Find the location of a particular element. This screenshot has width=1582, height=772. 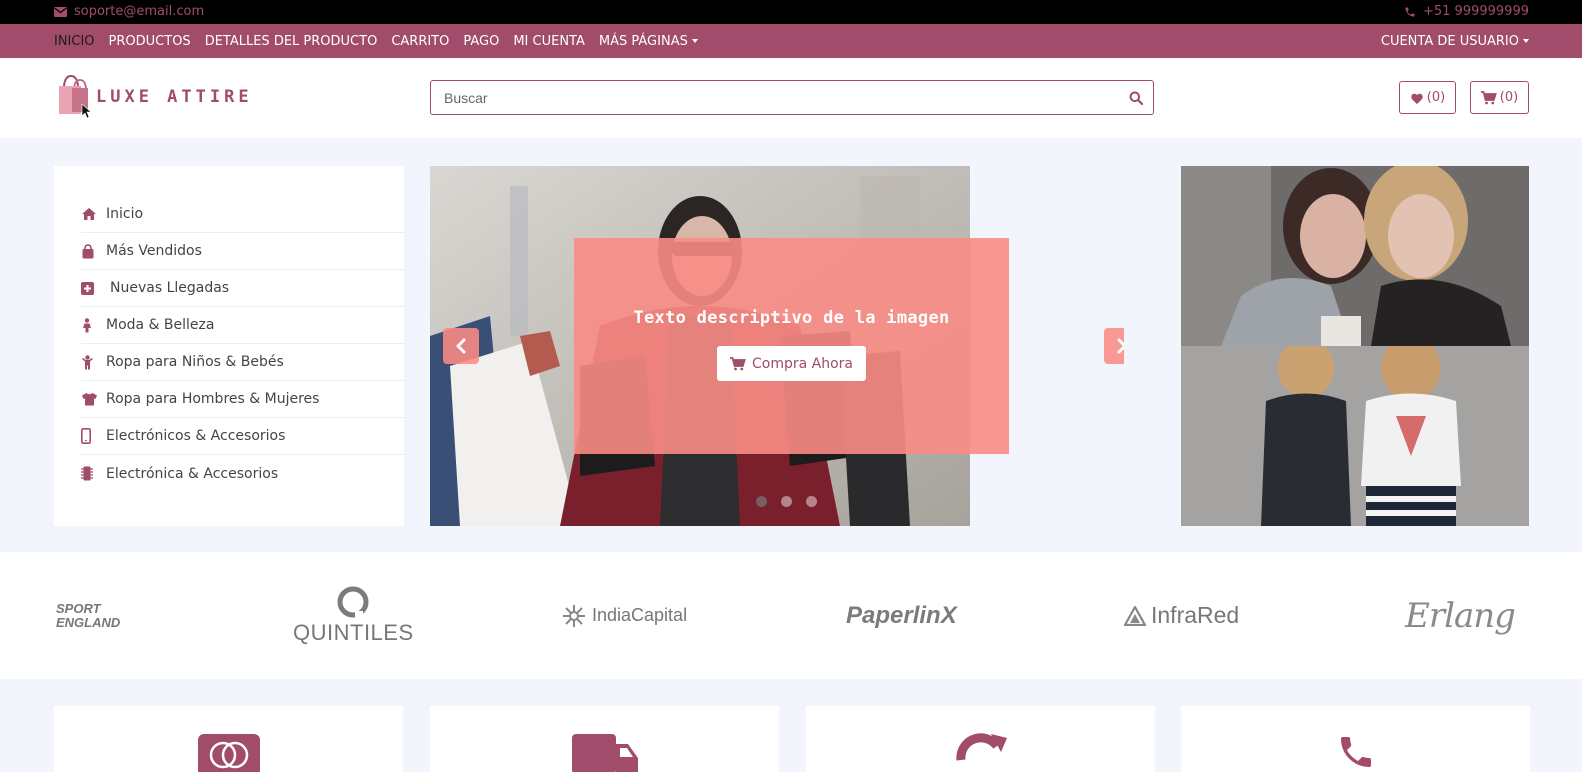

heart-icon is located at coordinates (1417, 98).